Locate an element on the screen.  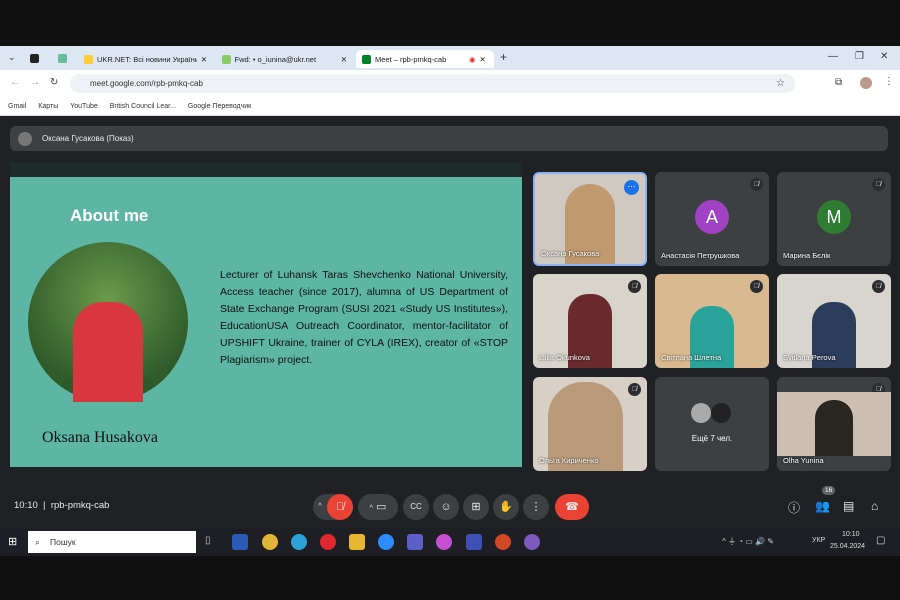
participant-count-badge: 16 is located at coordinates (829, 490).